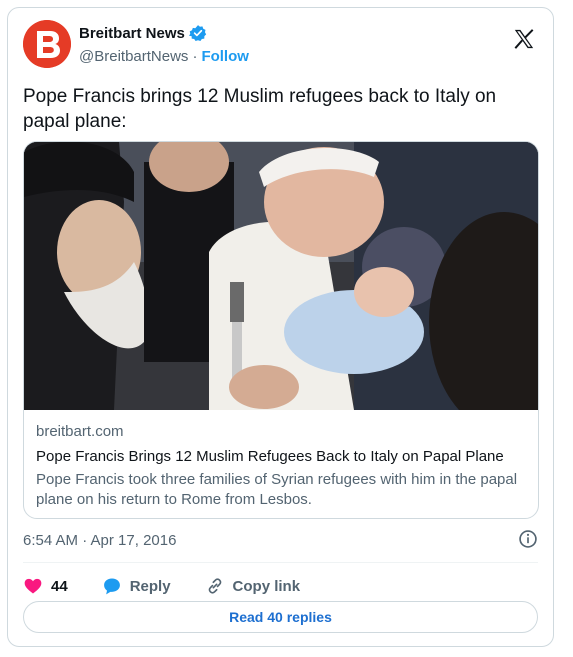 Image resolution: width=573 pixels, height=657 pixels. I want to click on account-name: Breitbart News, so click(132, 33).